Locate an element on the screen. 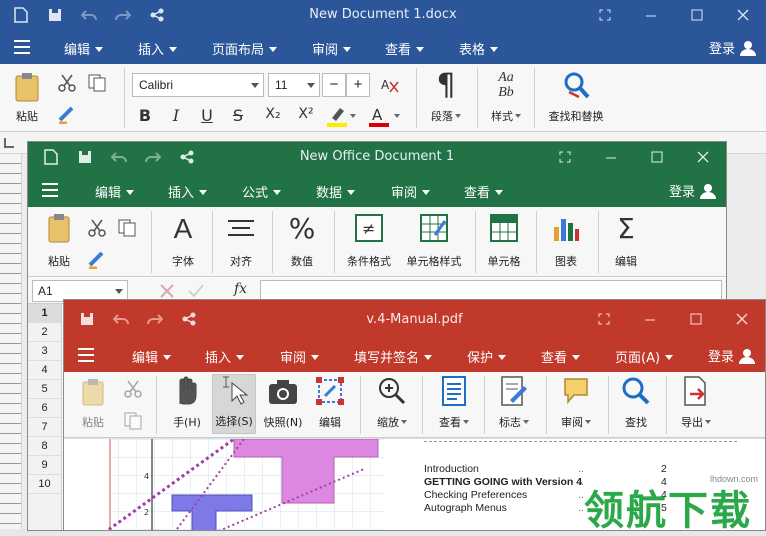 This screenshot has height=536, width=766. menu-formula: 公式 is located at coordinates (261, 191).